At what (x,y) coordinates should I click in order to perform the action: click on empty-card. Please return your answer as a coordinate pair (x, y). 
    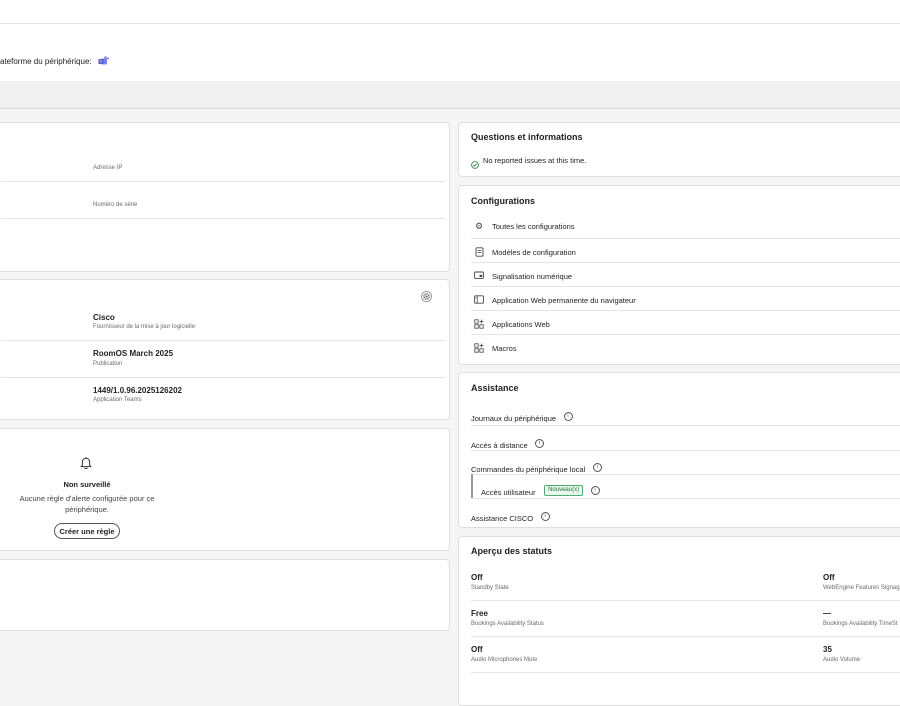
    Looking at the image, I should click on (225, 595).